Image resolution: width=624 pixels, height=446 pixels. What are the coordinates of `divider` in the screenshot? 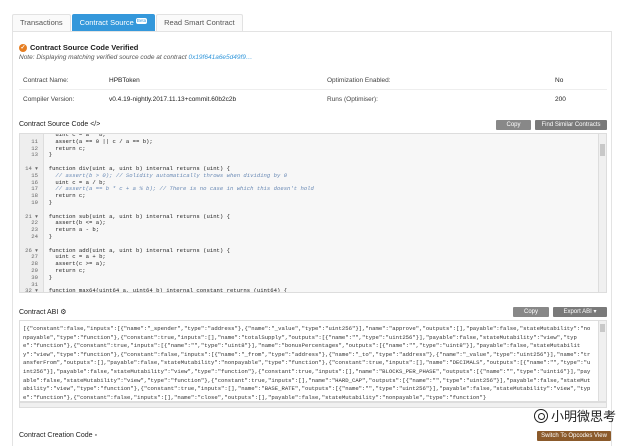 It's located at (313, 89).